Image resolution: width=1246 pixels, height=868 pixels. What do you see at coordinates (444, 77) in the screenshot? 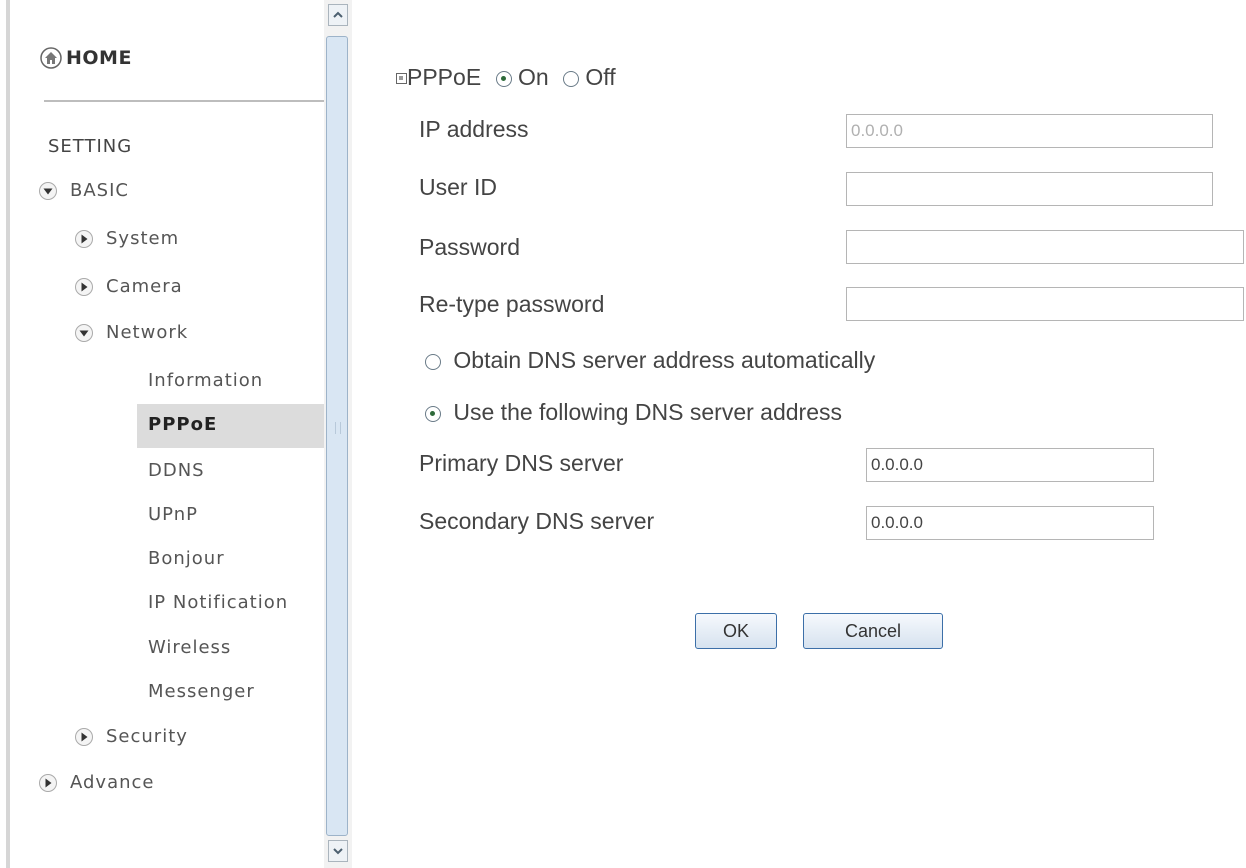
I see `pppoe-label: PPPoE` at bounding box center [444, 77].